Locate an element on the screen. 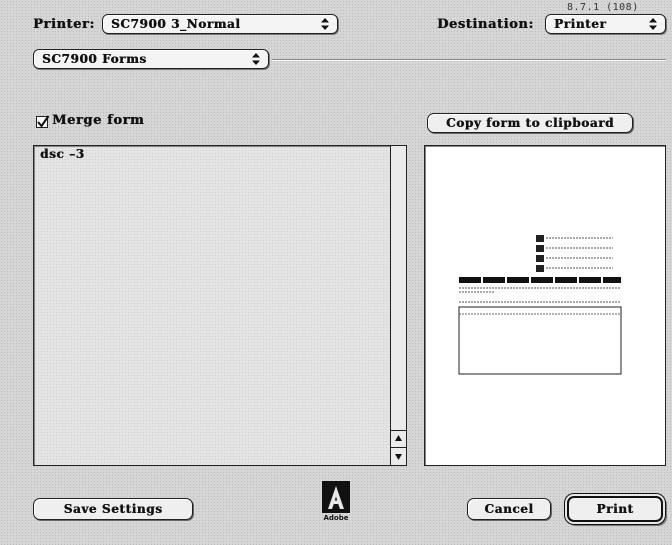 This screenshot has height=545, width=672. arrow-down-icon is located at coordinates (398, 457).